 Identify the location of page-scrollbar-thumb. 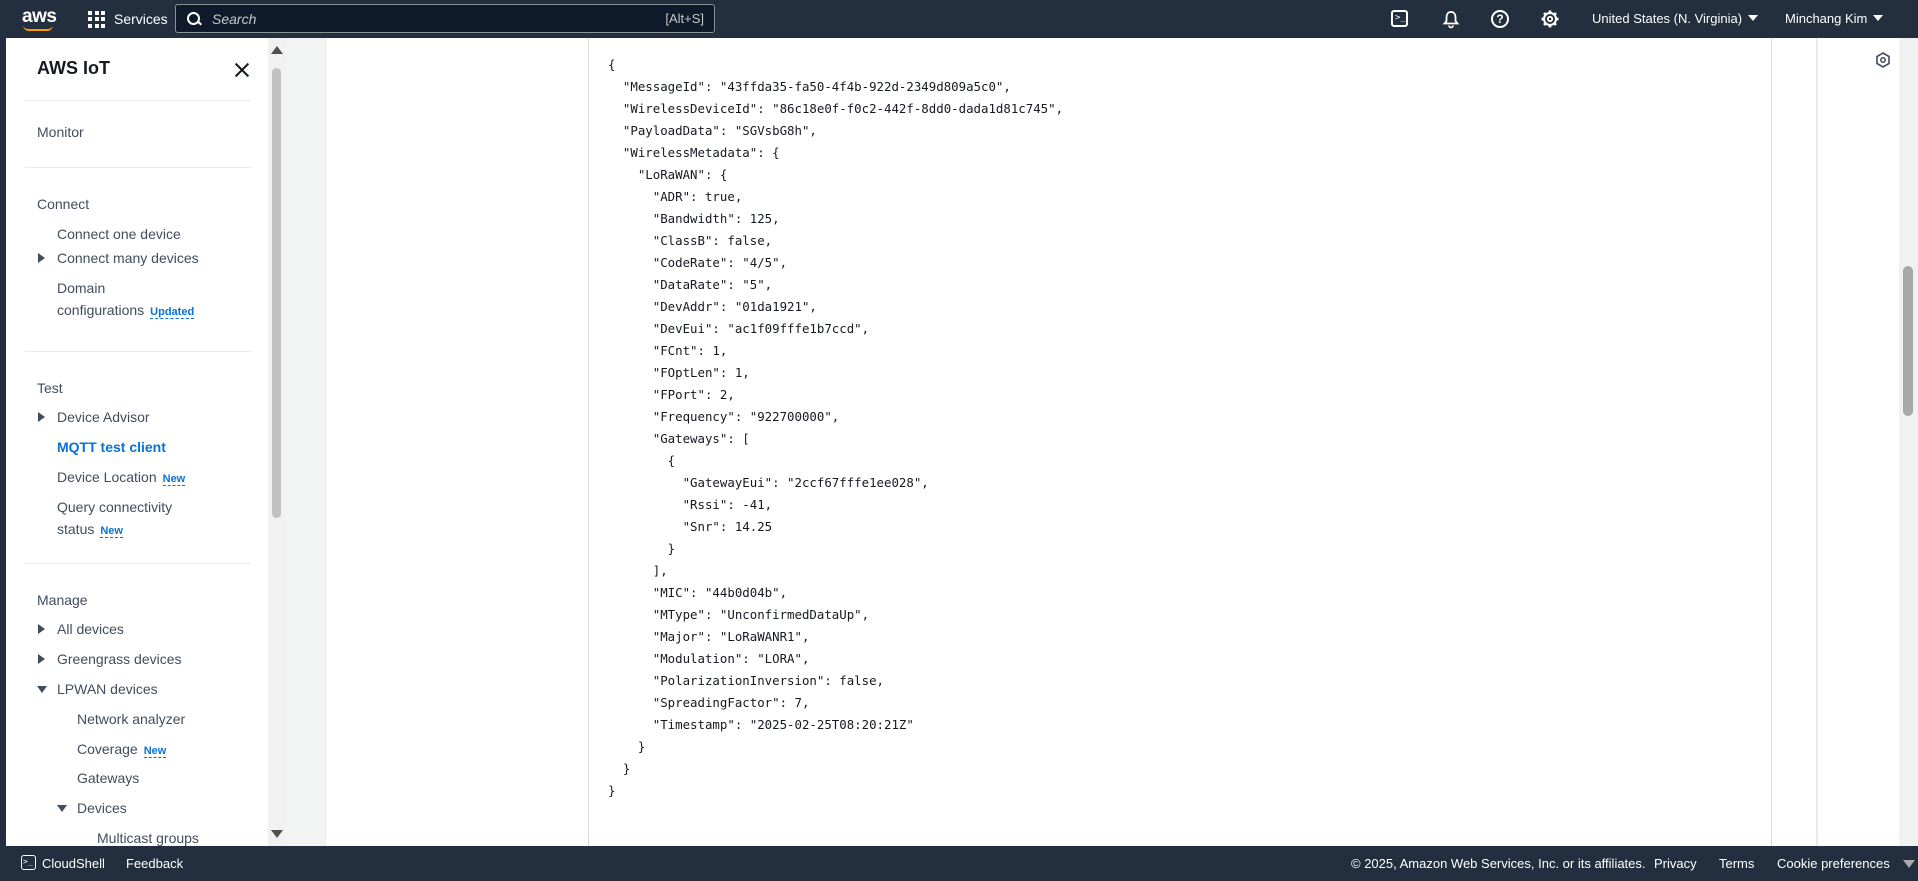
(1908, 341).